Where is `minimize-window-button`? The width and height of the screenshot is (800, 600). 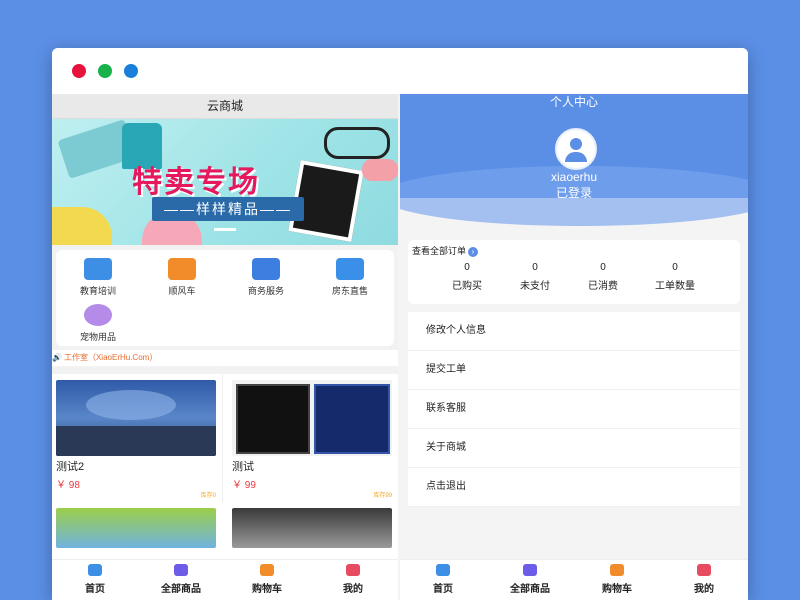 minimize-window-button is located at coordinates (105, 71).